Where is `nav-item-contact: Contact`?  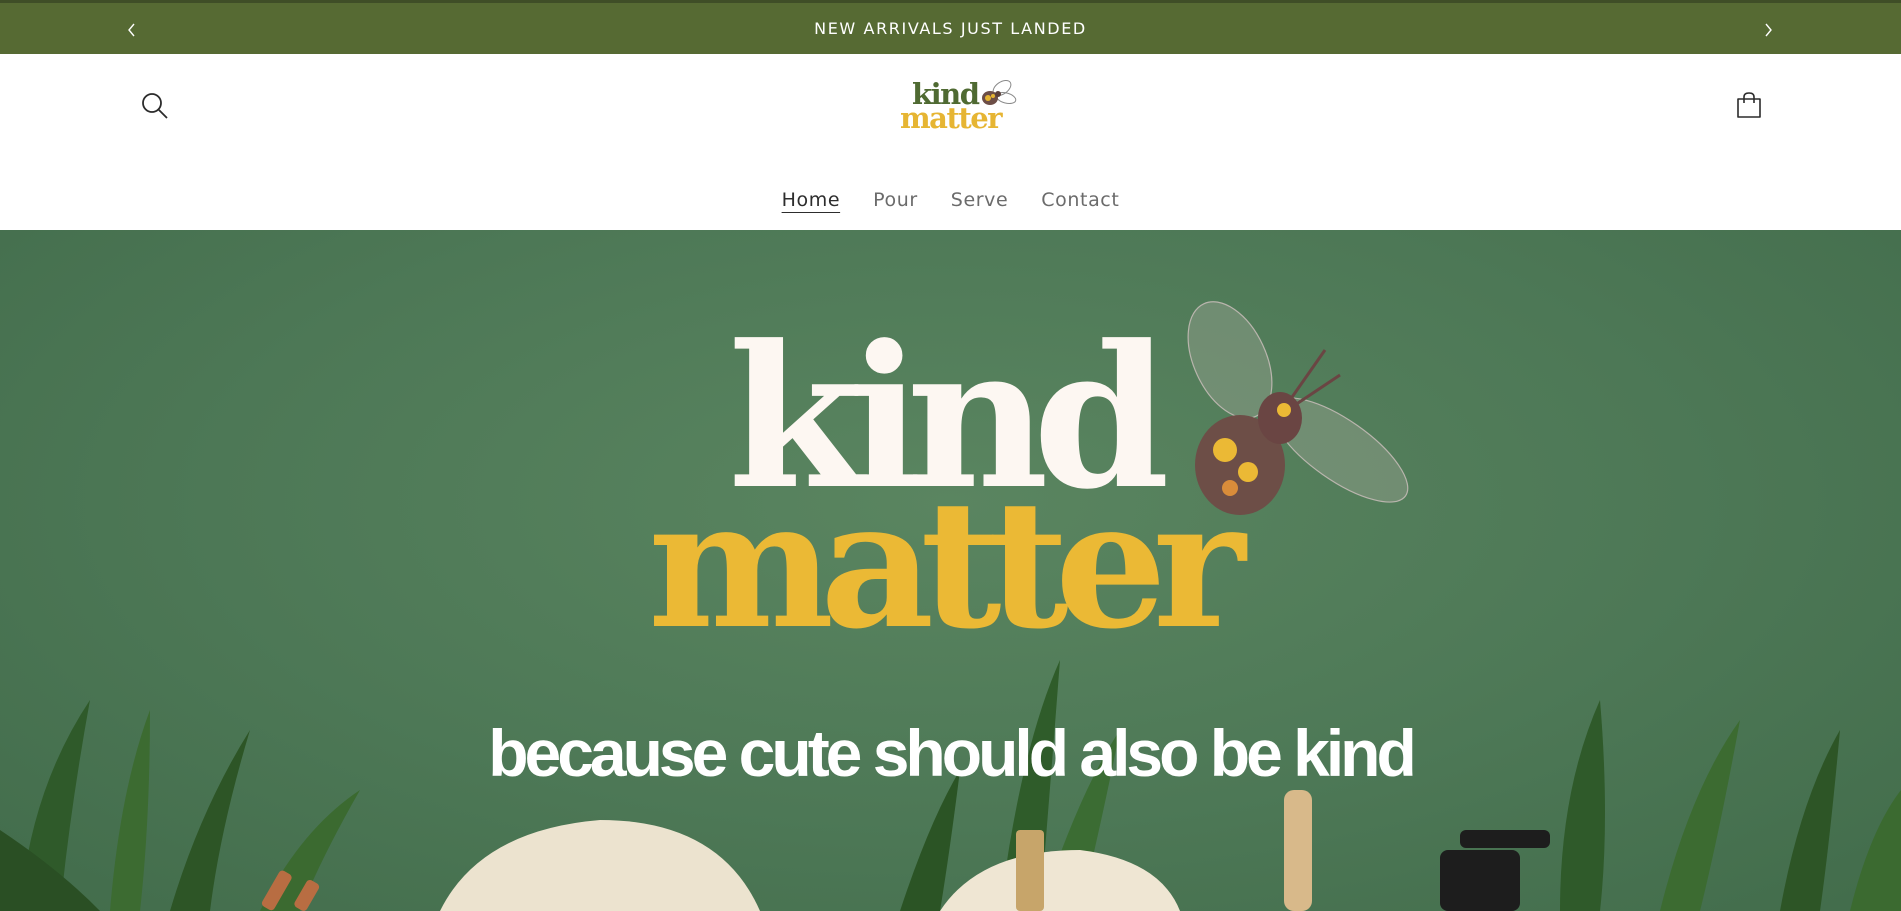 nav-item-contact: Contact is located at coordinates (1080, 200).